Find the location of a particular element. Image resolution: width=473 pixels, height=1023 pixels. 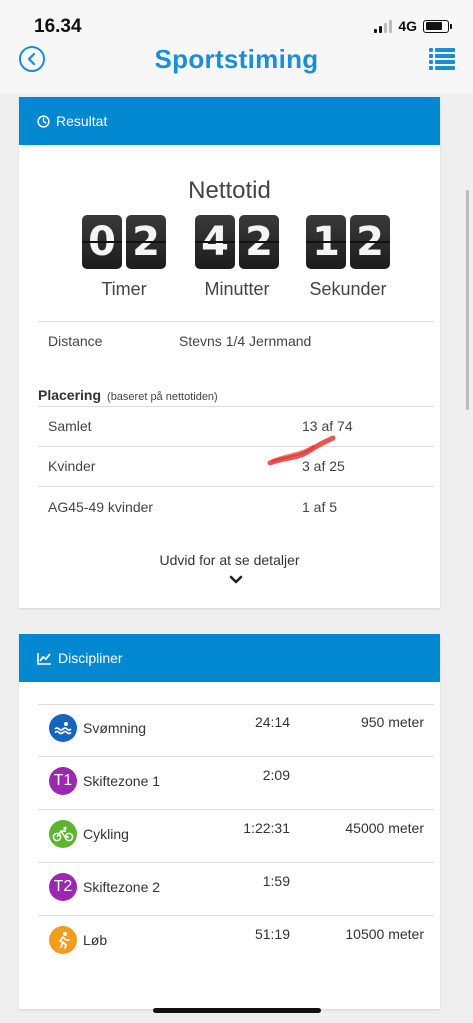

hours-group: 0 2 Timer is located at coordinates (124, 257).